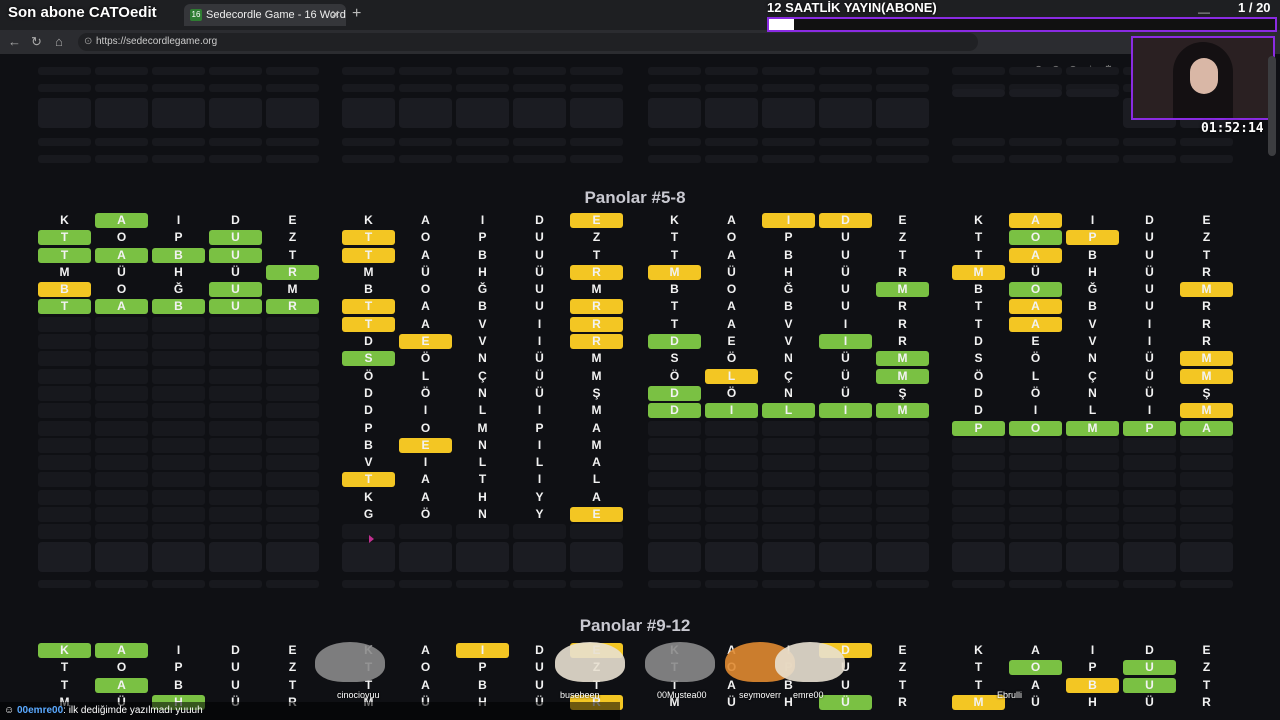 The image size is (1280, 720). What do you see at coordinates (1092, 676) in the screenshot?
I see `board-9-12-4: KAIDETOPUZTABUTMÜHÜR` at bounding box center [1092, 676].